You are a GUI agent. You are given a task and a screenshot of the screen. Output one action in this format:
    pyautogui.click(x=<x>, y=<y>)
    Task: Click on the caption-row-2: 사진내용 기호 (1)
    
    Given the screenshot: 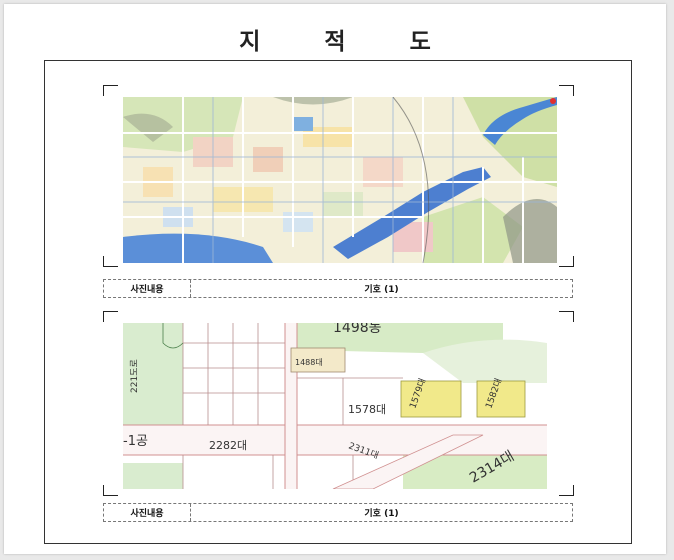 What is the action you would take?
    pyautogui.click(x=338, y=512)
    